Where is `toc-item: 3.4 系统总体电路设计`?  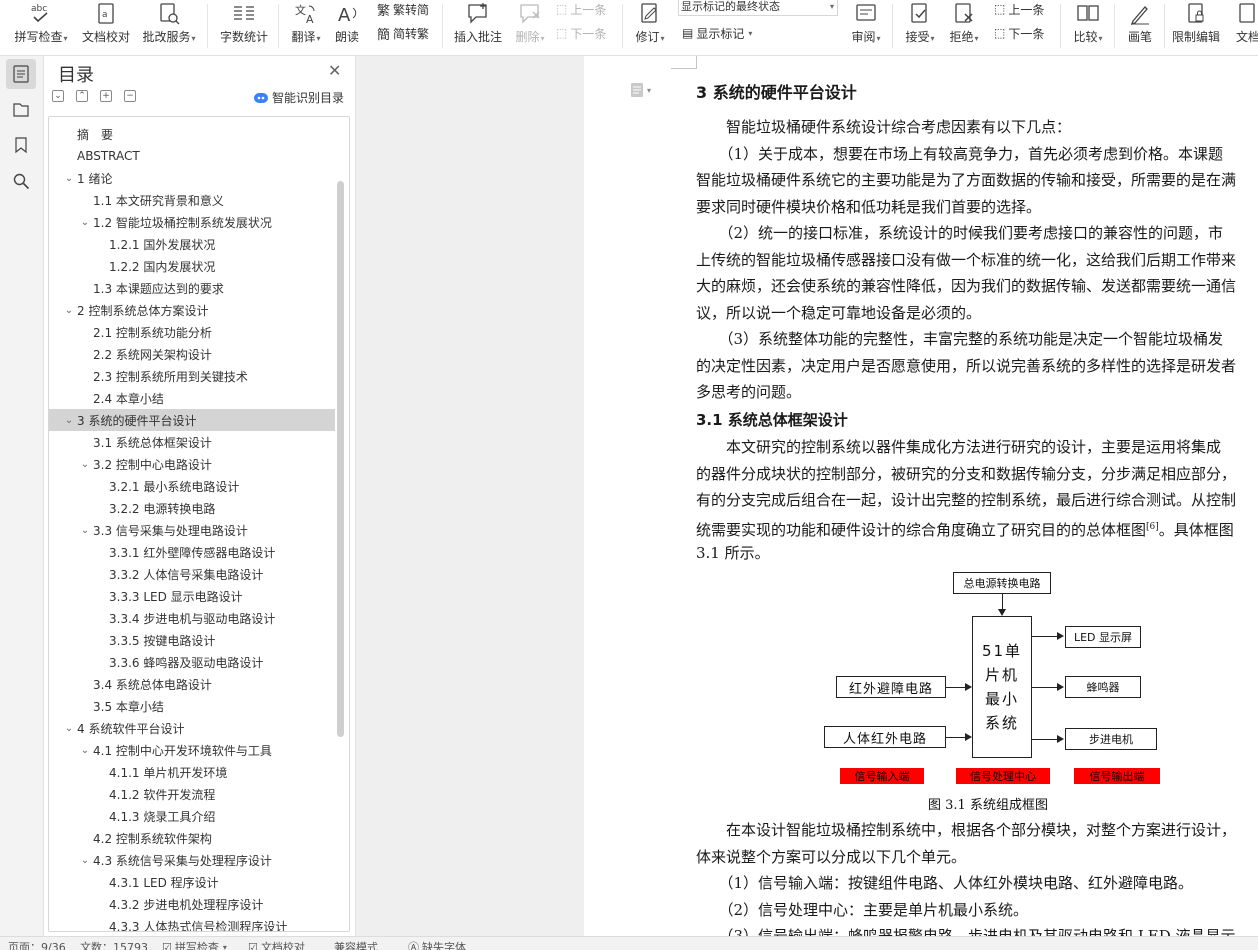 toc-item: 3.4 系统总体电路设计 is located at coordinates (192, 684).